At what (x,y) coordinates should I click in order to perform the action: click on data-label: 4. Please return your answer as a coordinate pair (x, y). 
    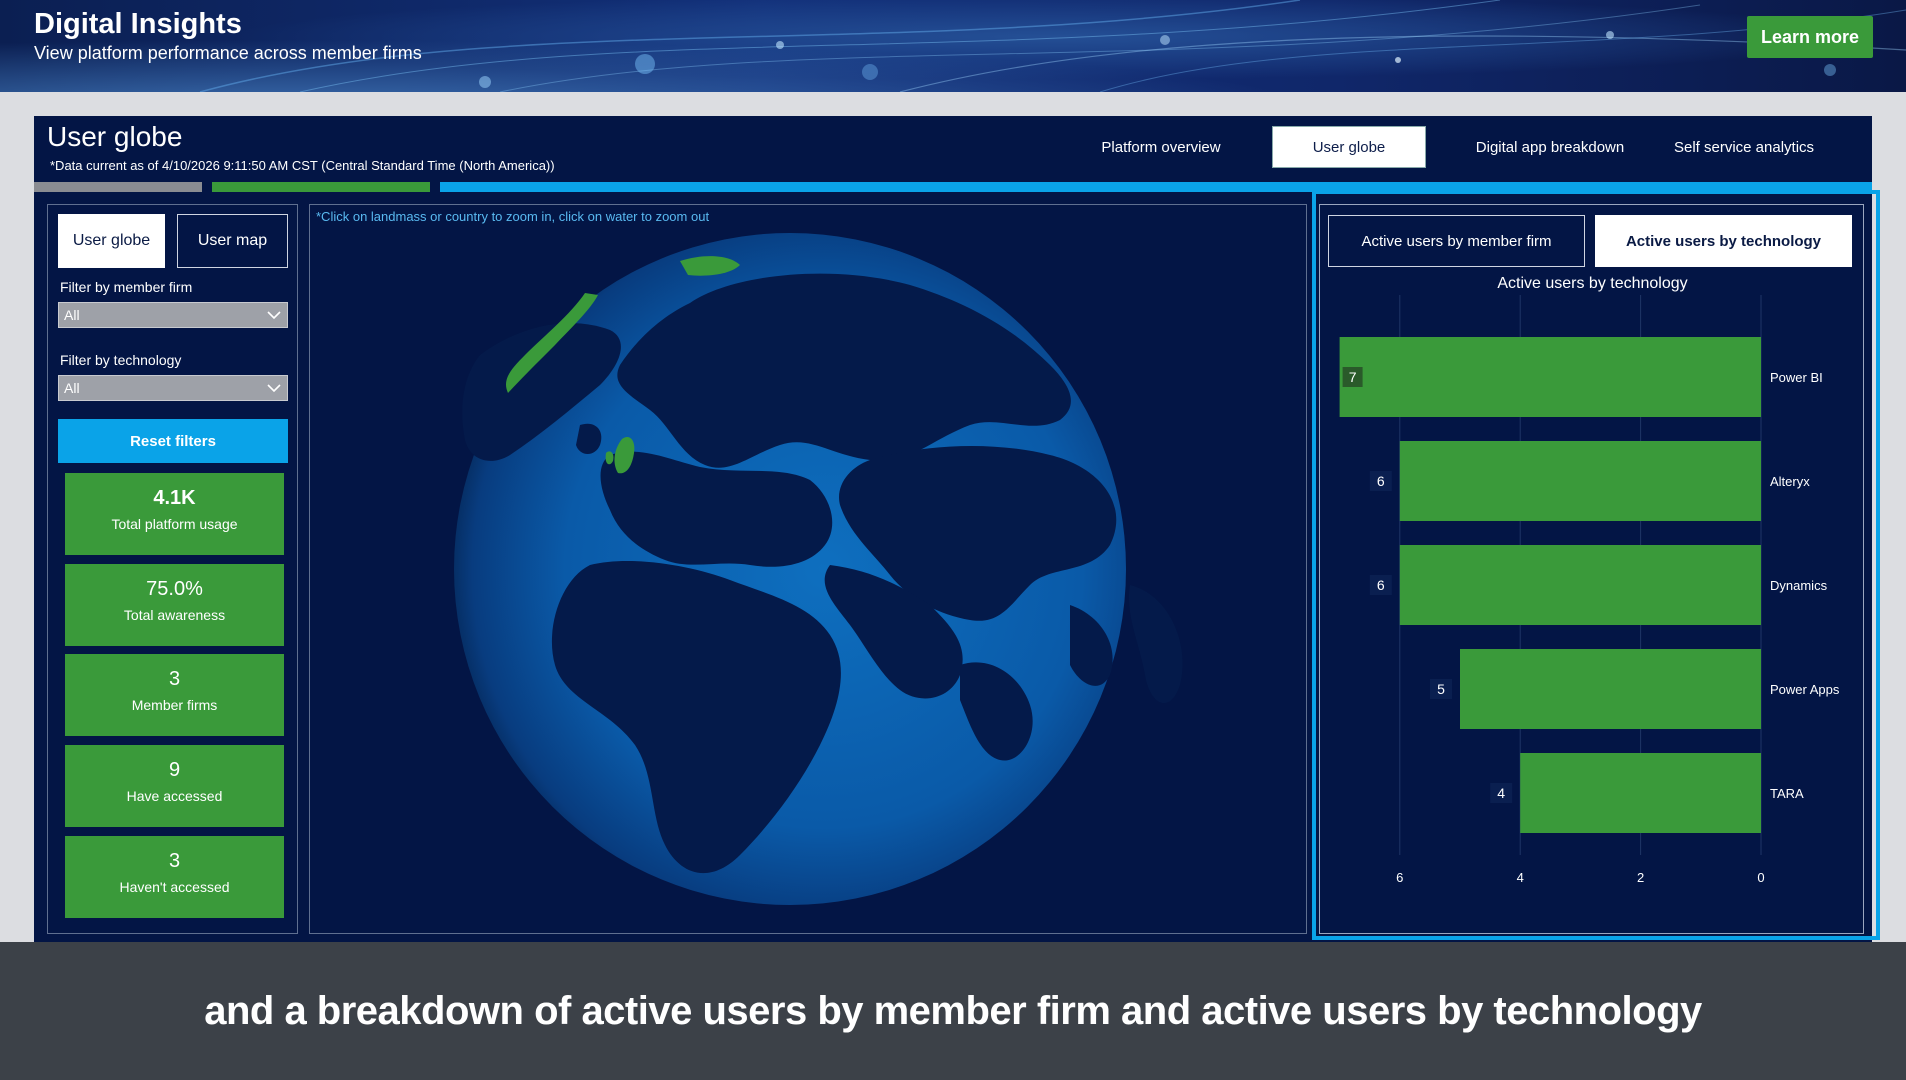
    Looking at the image, I should click on (1501, 793).